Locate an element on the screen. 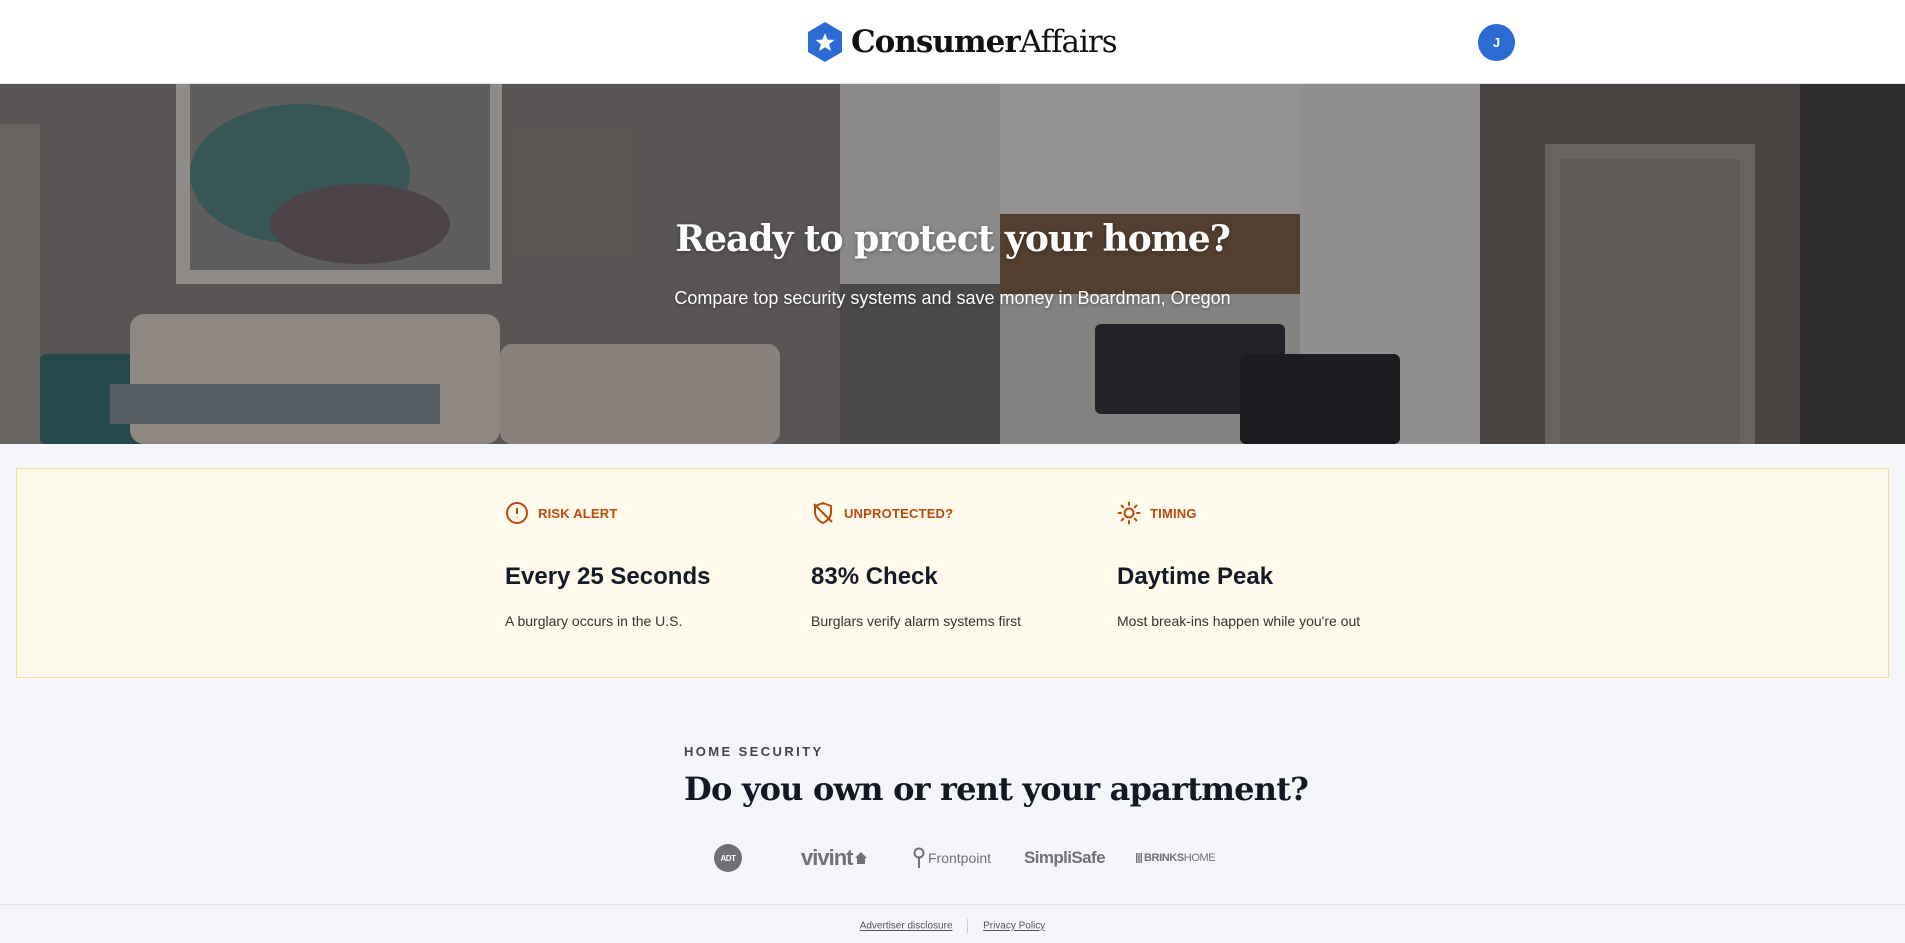 This screenshot has width=1905, height=943. simplisafe-wordmark: SimpliSafe is located at coordinates (1065, 857).